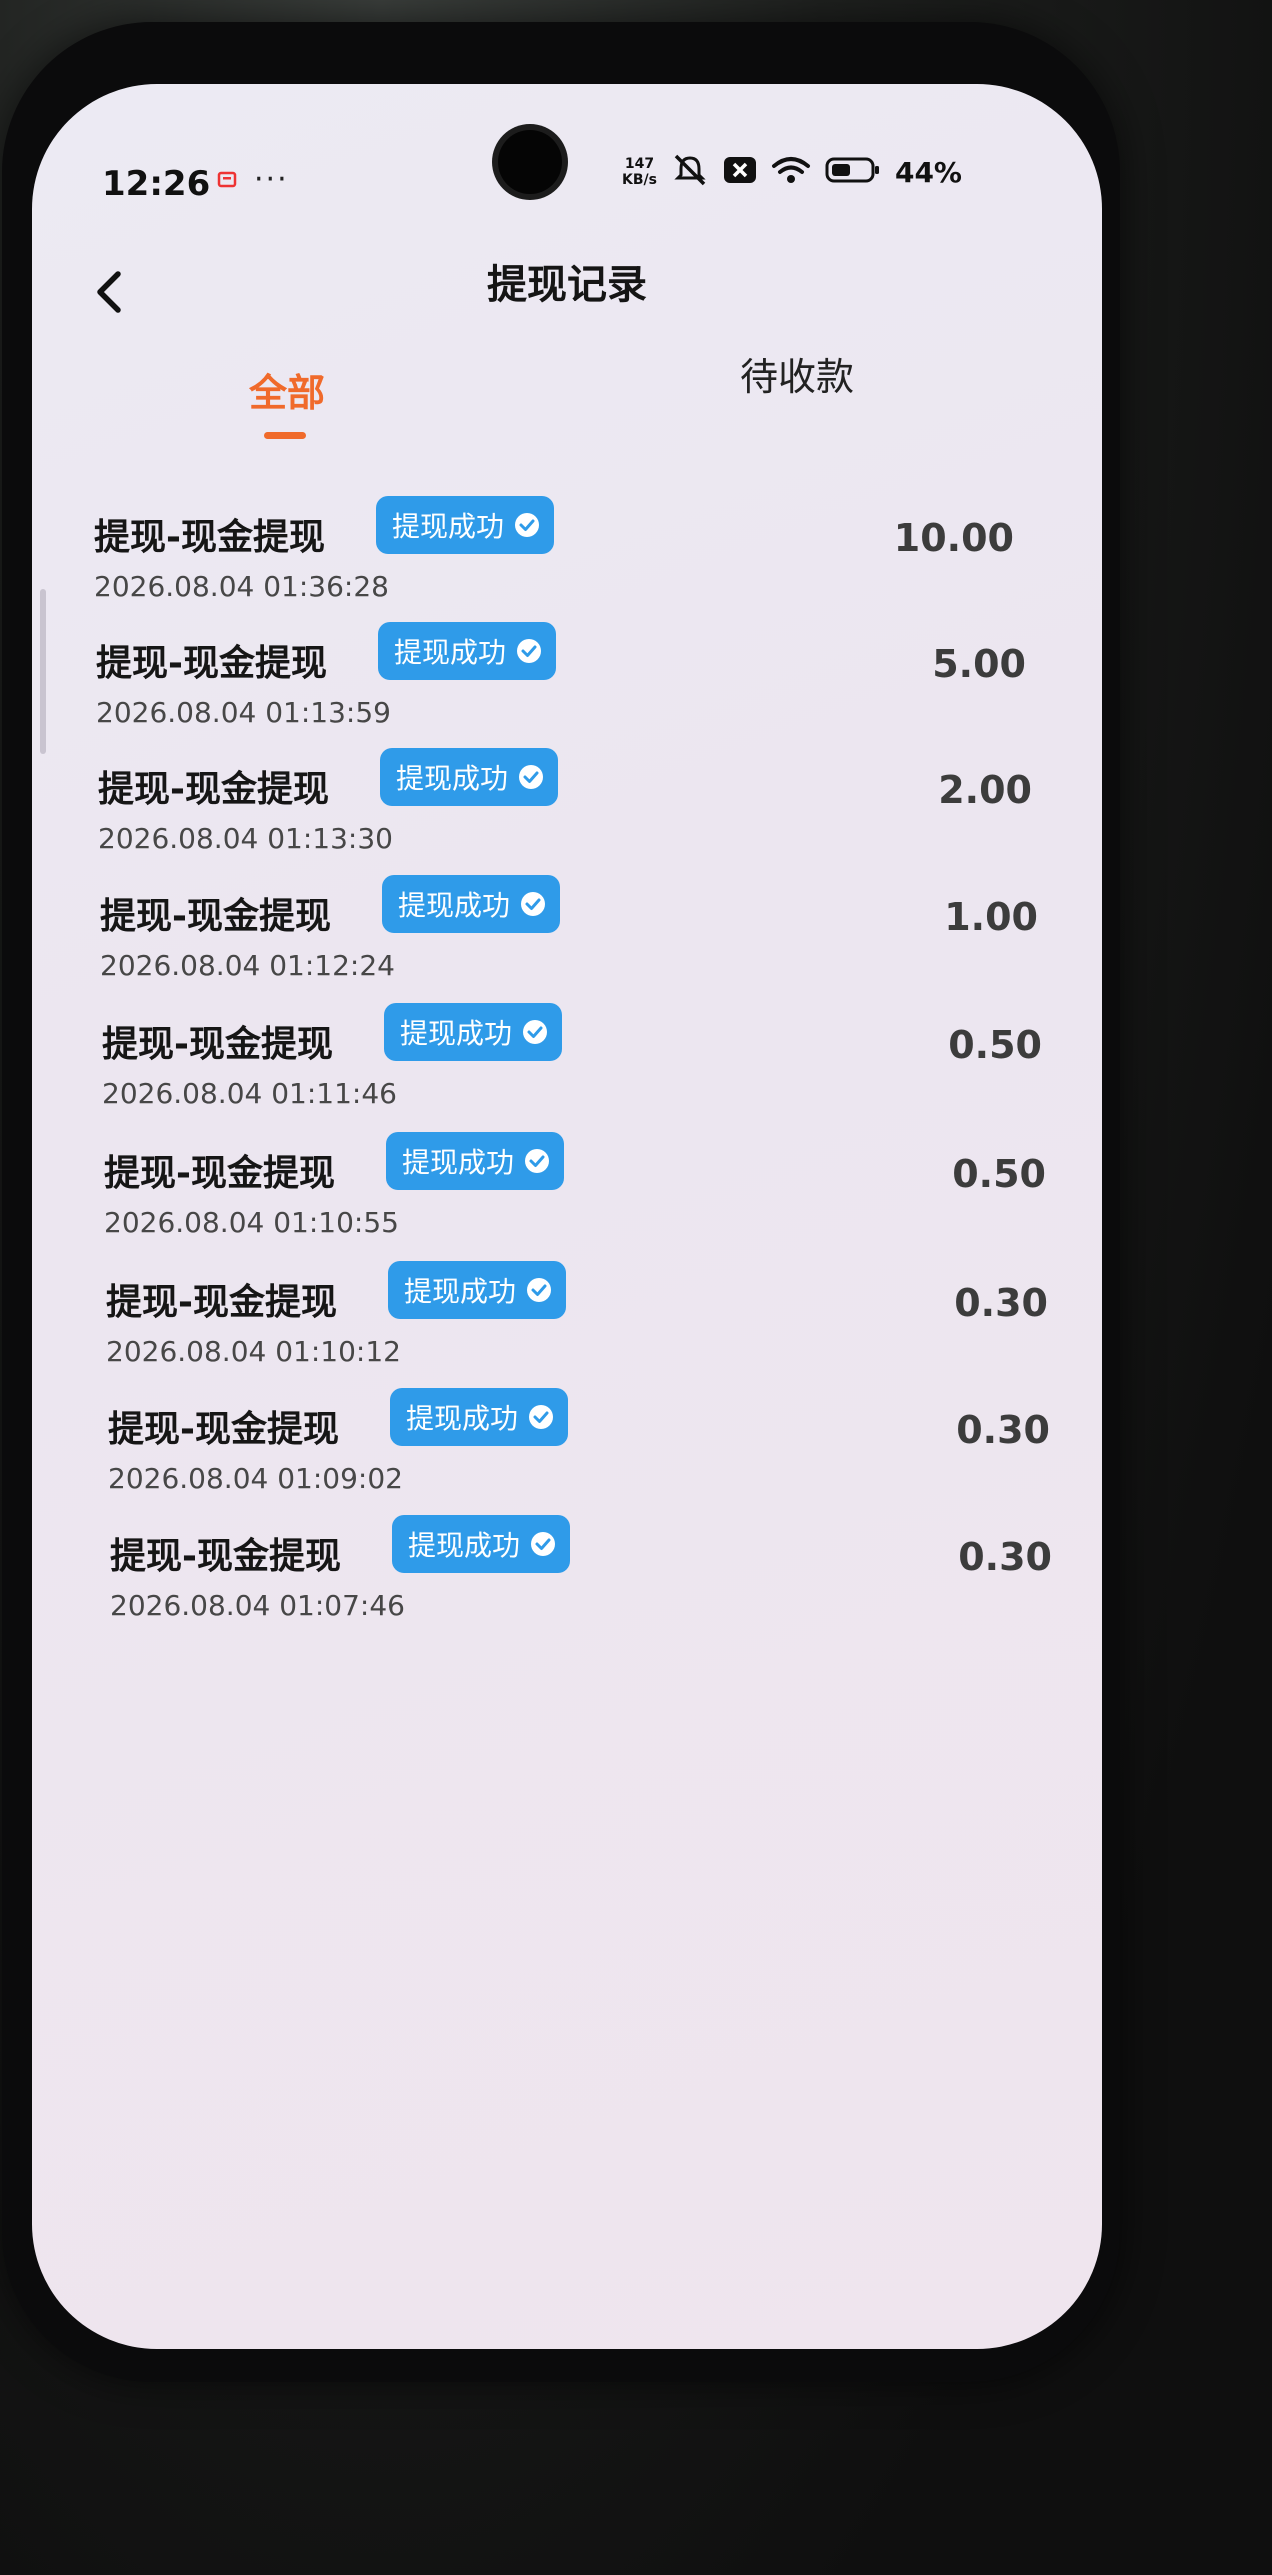 The image size is (1272, 2575). What do you see at coordinates (928, 172) in the screenshot?
I see `battery-percentage: 44%` at bounding box center [928, 172].